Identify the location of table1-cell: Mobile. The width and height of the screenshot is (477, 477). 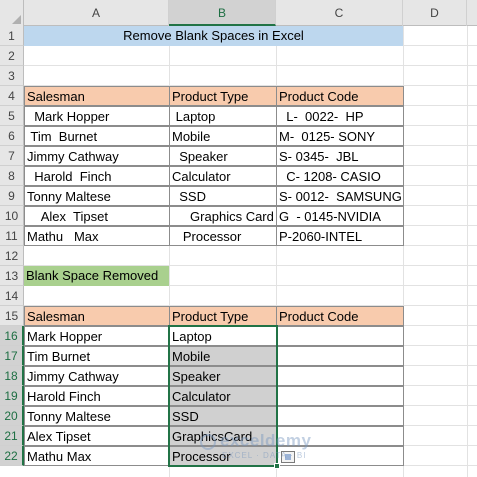
(223, 136).